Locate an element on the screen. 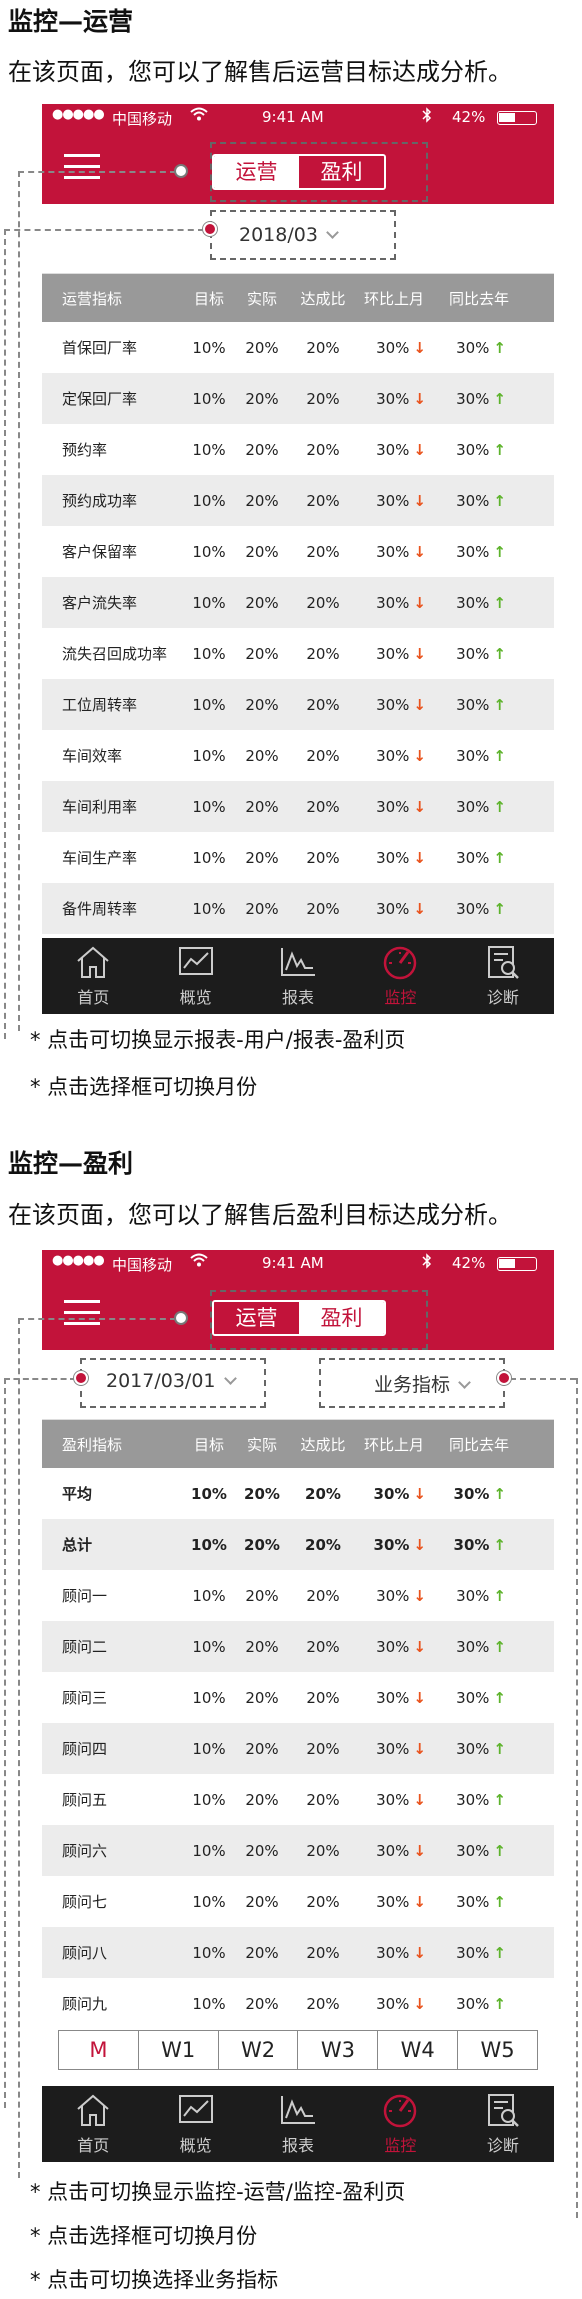 The image size is (582, 2299). header-cell: 目标 is located at coordinates (208, 298).